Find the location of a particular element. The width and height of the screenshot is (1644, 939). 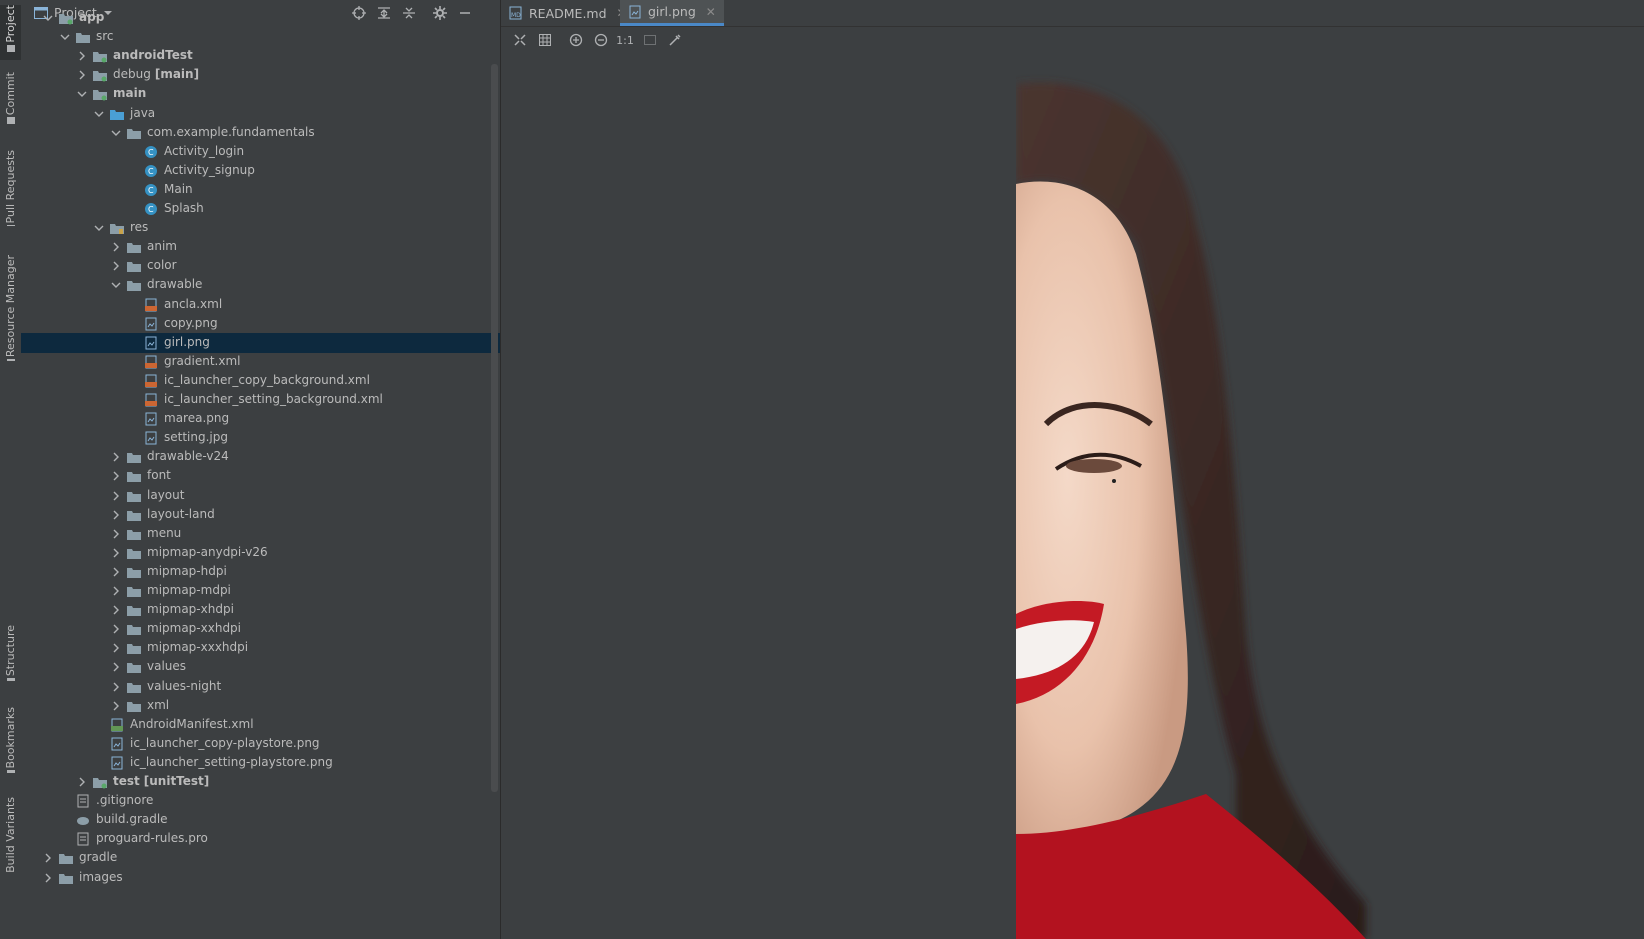

close-icon: ✕ is located at coordinates (711, 12).